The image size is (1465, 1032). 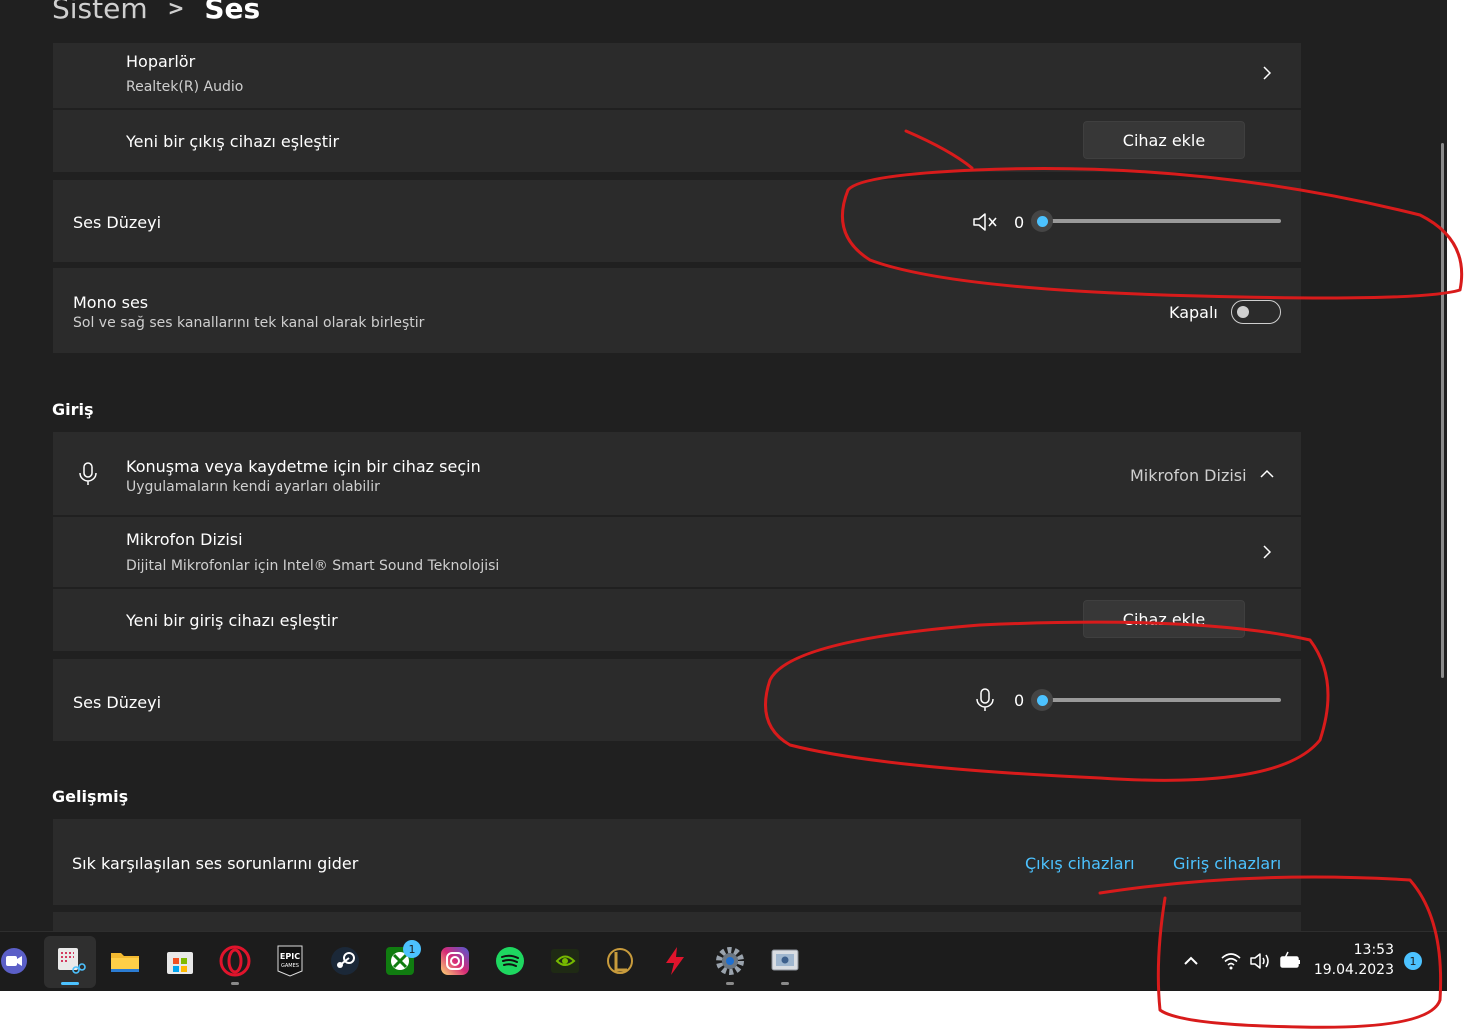 What do you see at coordinates (1413, 961) in the screenshot?
I see `notification-badge: 1` at bounding box center [1413, 961].